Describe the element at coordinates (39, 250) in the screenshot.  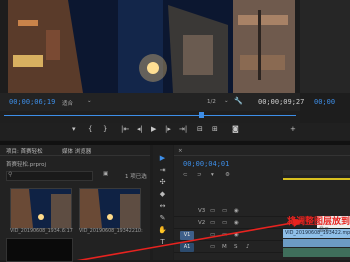
I see `media-thumbnail-empty` at that location.